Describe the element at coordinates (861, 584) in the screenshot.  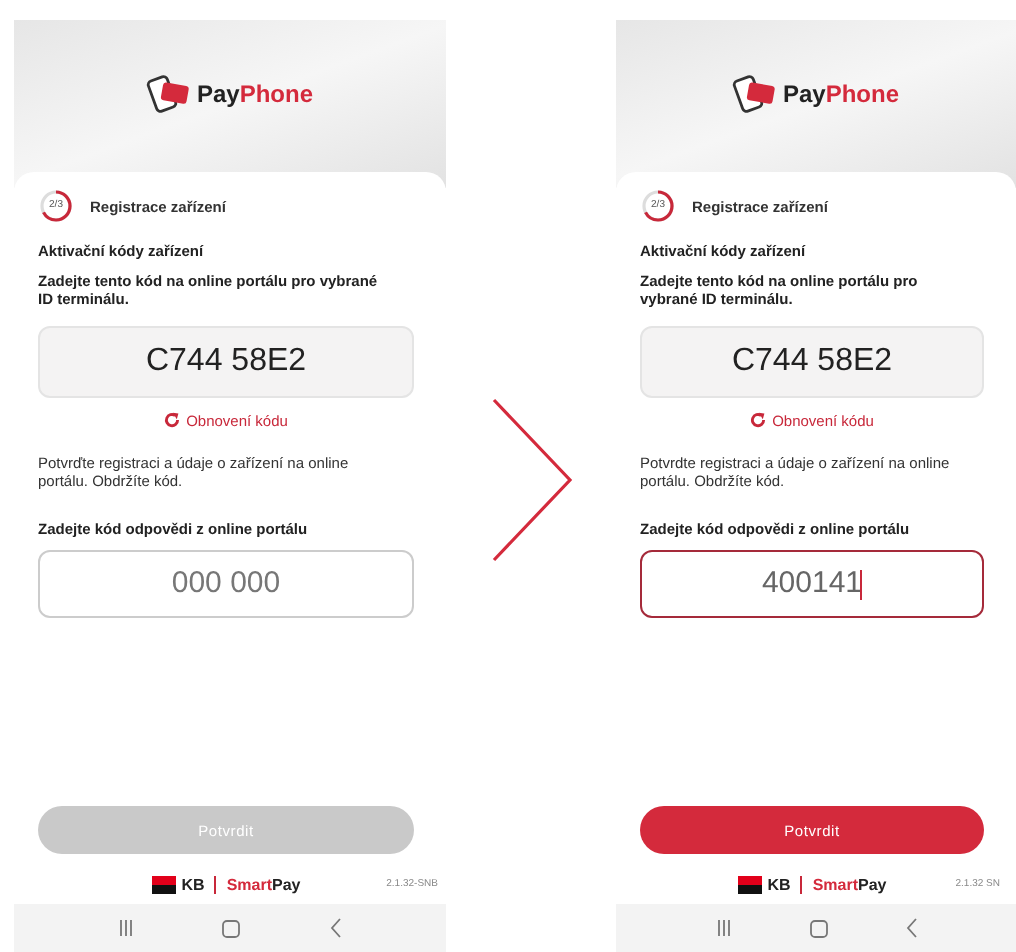
I see `text-cursor` at that location.